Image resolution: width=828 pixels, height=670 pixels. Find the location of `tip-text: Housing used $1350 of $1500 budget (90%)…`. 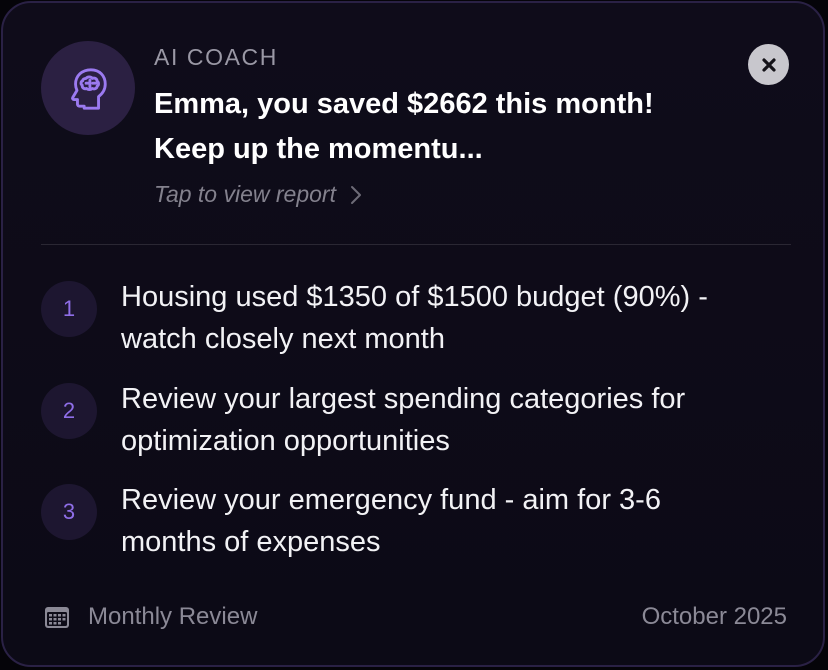

tip-text: Housing used $1350 of $1500 budget (90%)… is located at coordinates (414, 318).